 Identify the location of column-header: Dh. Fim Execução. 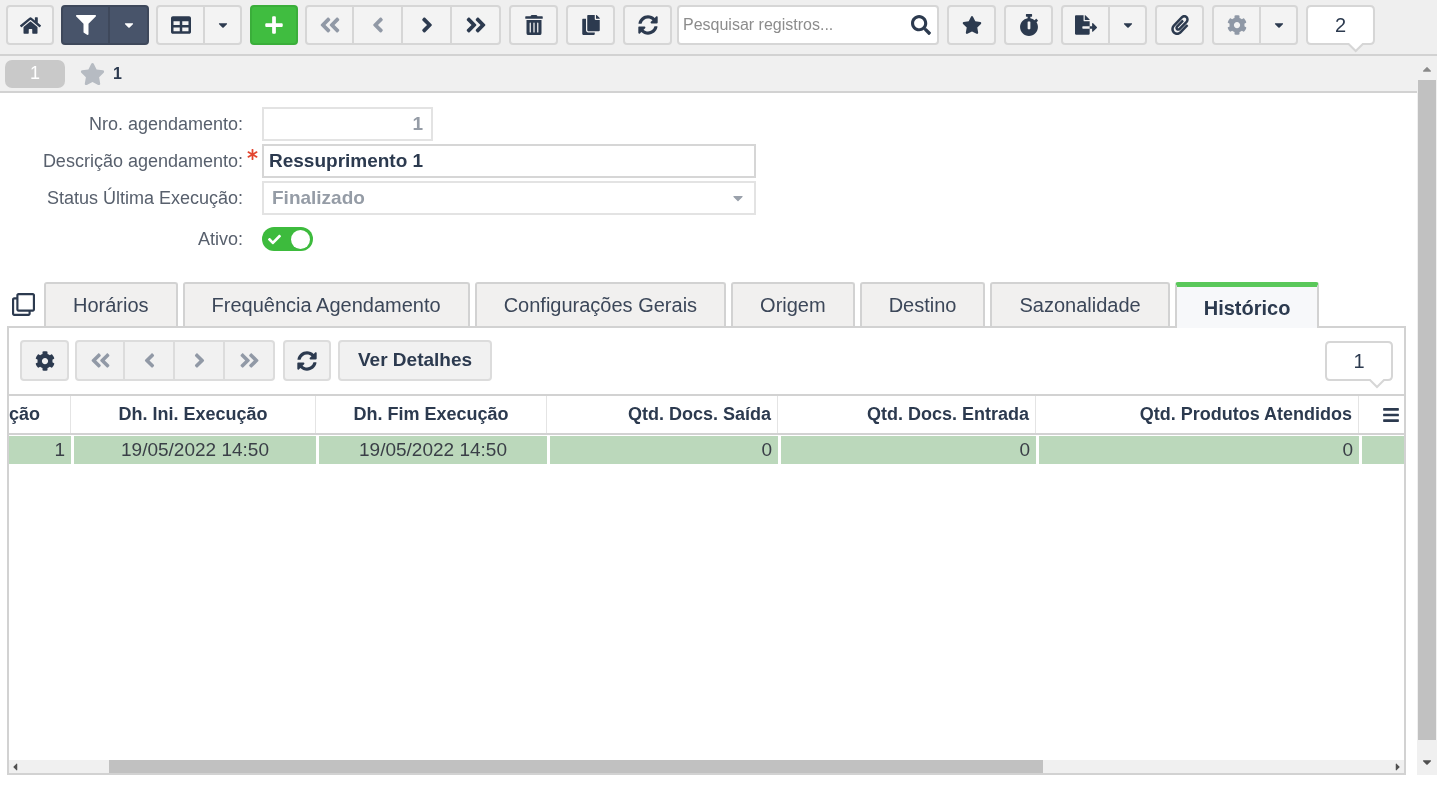
(431, 414).